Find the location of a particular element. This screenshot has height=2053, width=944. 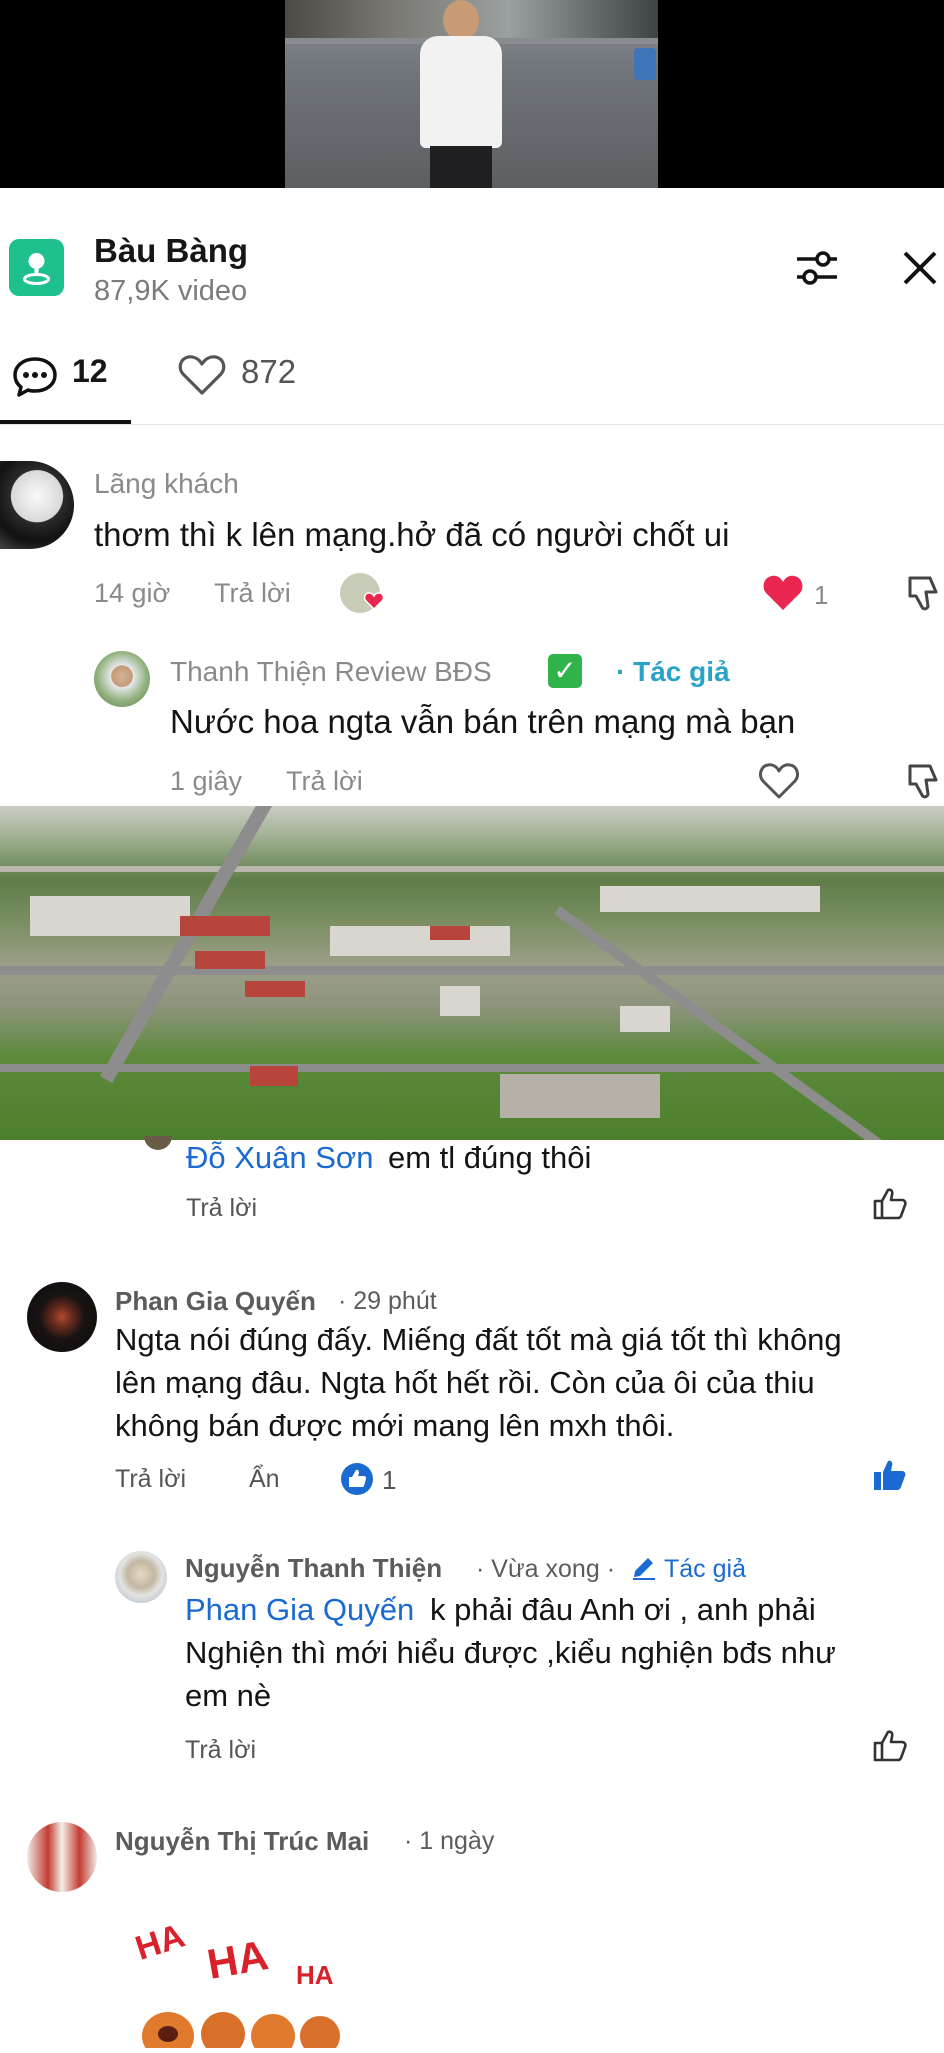

like-filled-icon is located at coordinates (890, 1477).